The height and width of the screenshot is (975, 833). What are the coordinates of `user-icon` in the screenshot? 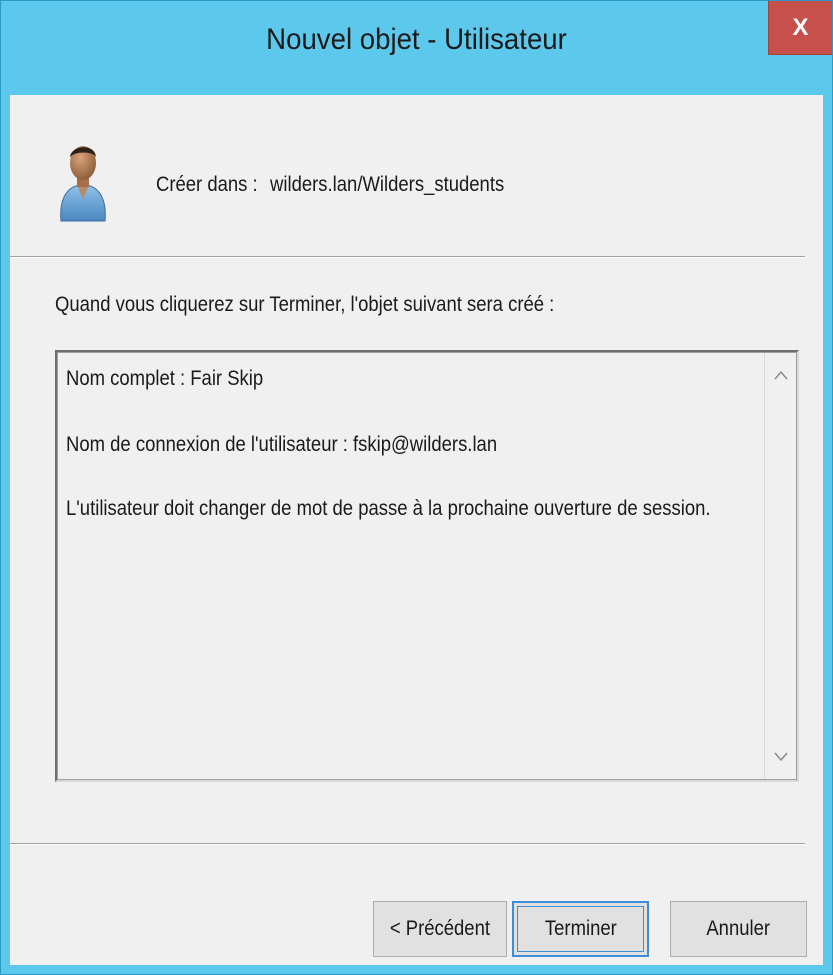 It's located at (83, 184).